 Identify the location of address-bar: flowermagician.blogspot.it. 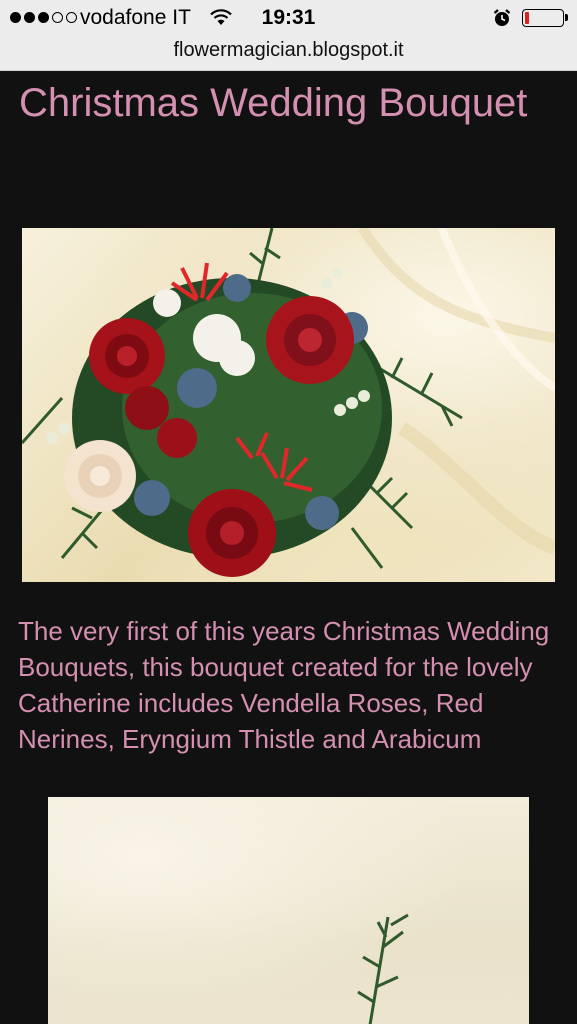
(288, 51).